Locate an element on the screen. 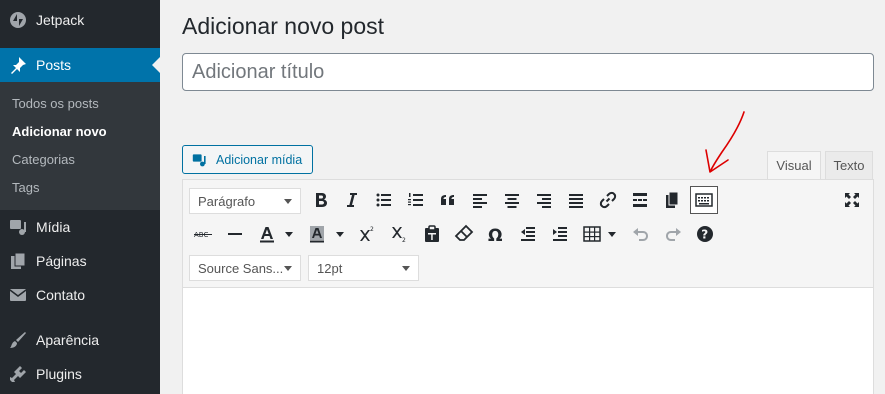 Image resolution: width=885 pixels, height=394 pixels. special-character-button: Ω is located at coordinates (496, 234).